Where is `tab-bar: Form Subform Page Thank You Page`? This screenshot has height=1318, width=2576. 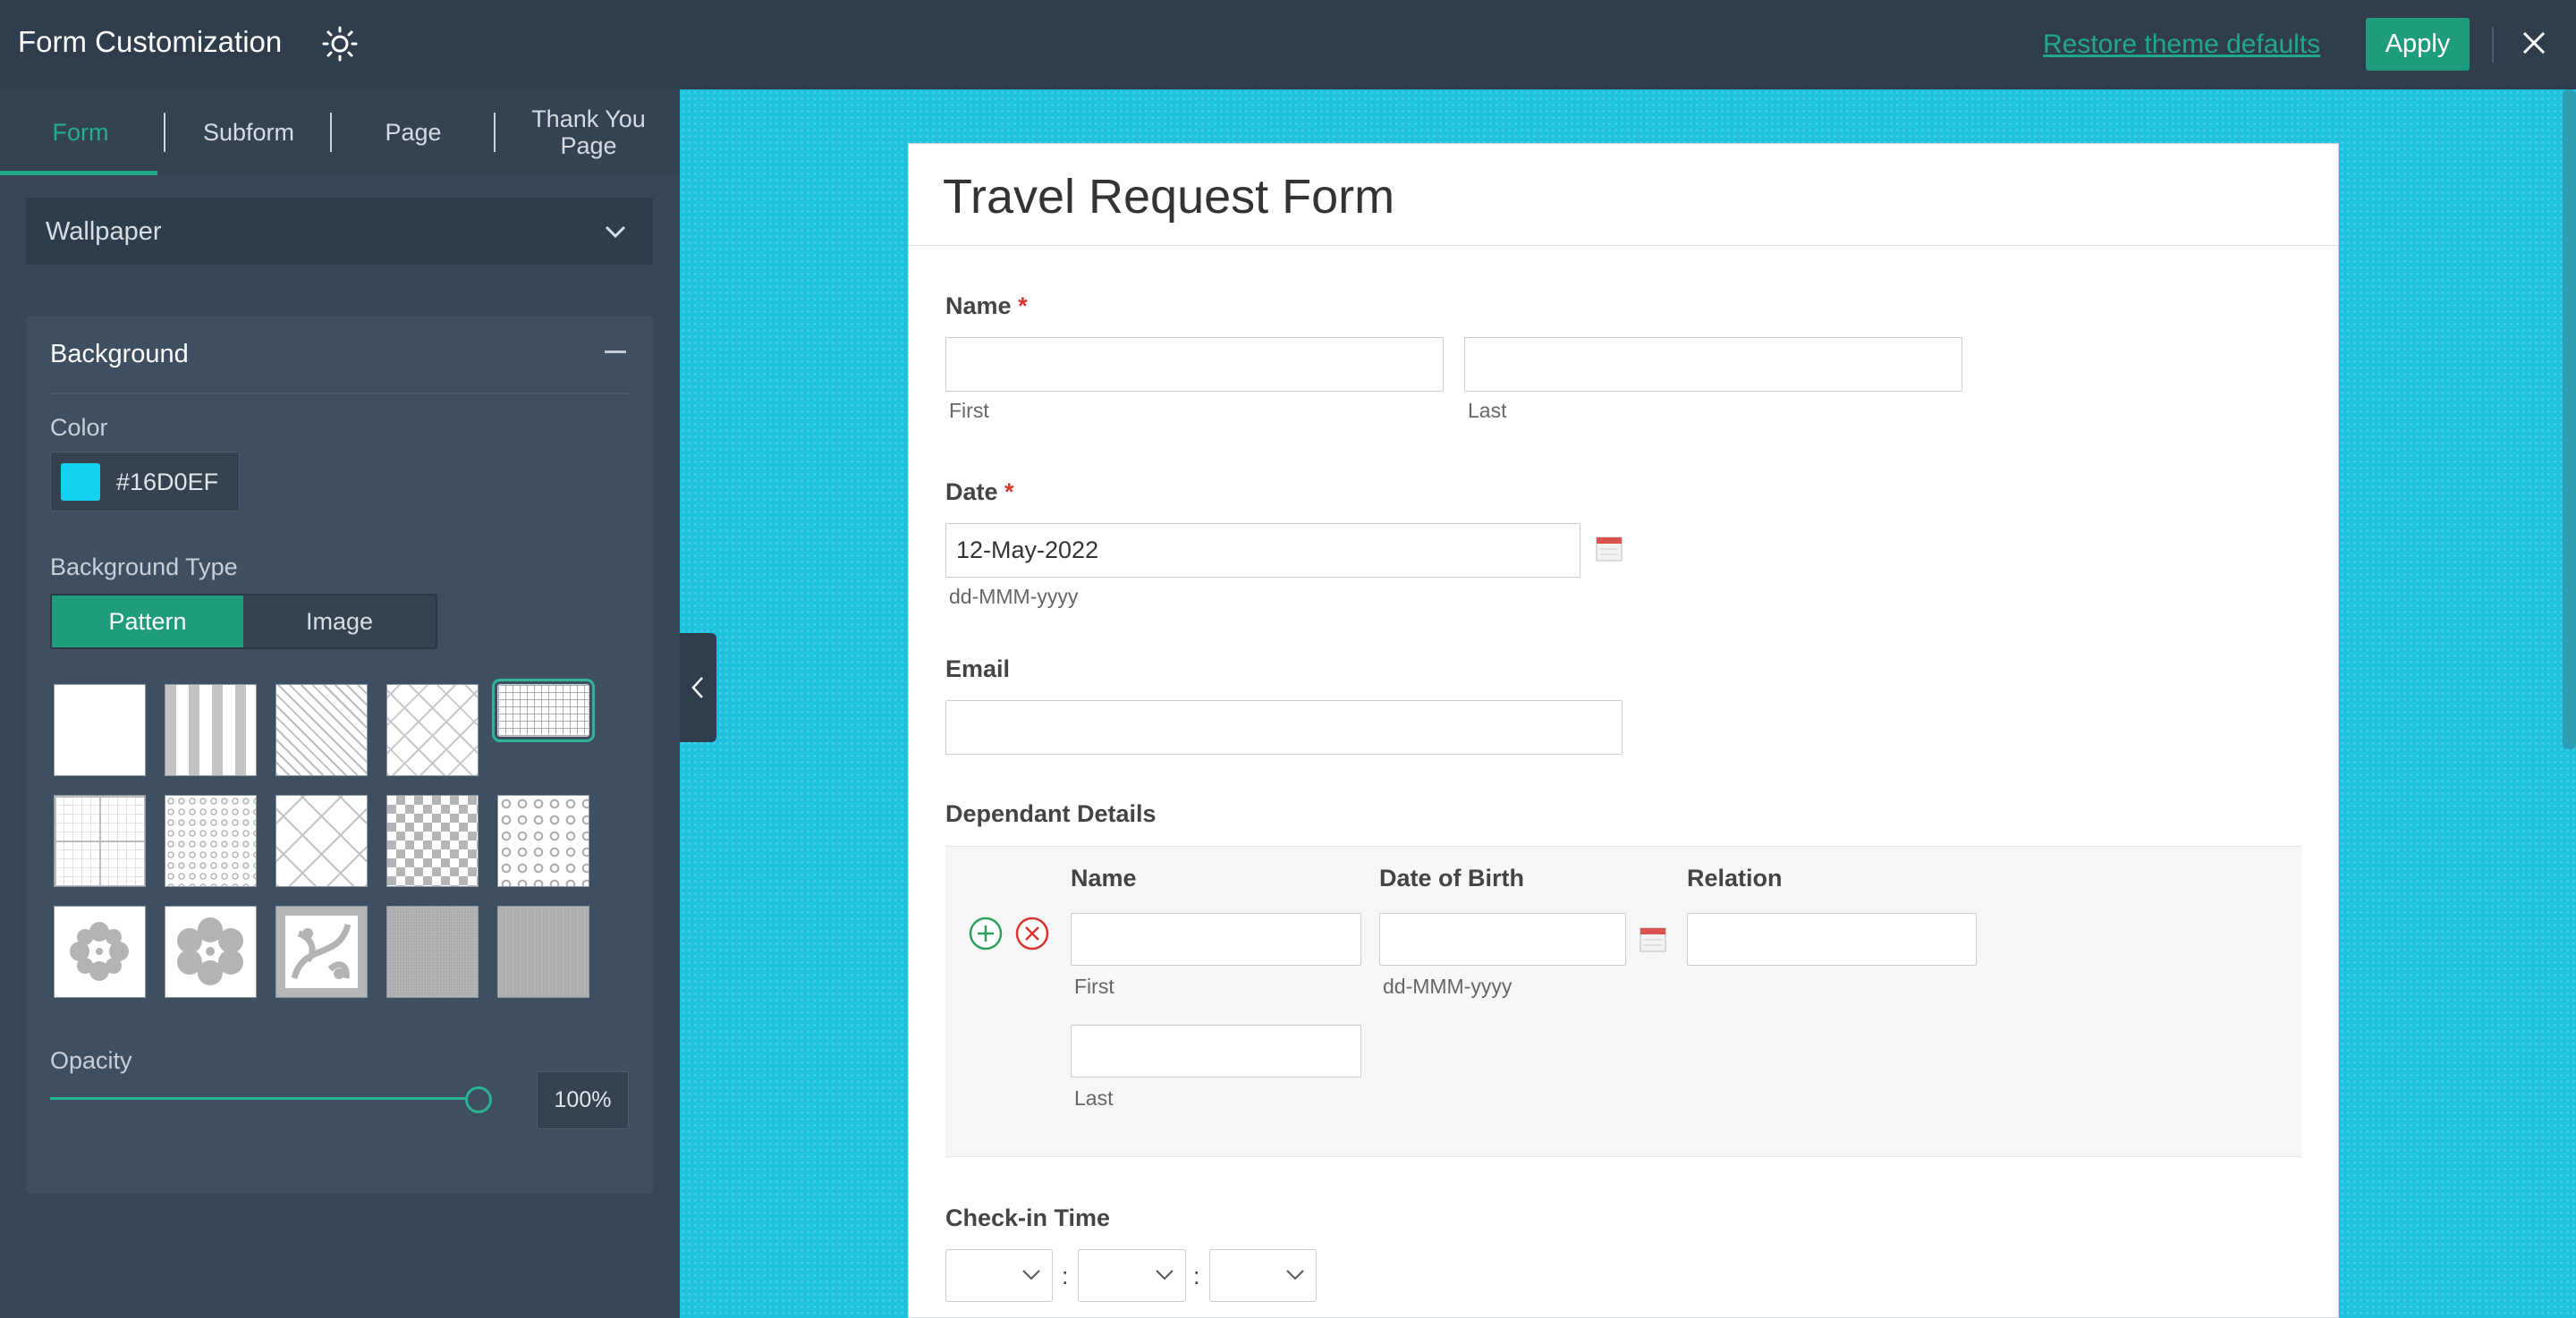 tab-bar: Form Subform Page Thank You Page is located at coordinates (340, 132).